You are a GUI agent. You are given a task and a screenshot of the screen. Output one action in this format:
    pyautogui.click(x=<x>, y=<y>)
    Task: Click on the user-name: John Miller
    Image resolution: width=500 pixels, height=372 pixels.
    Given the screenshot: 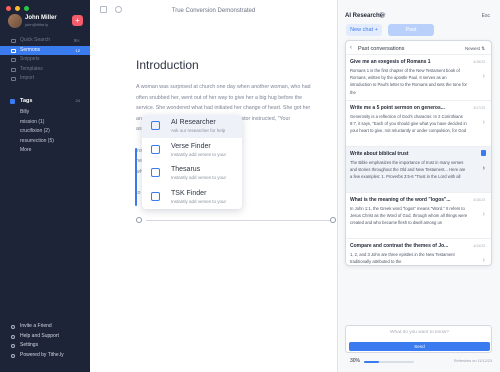 What is the action you would take?
    pyautogui.click(x=41, y=18)
    